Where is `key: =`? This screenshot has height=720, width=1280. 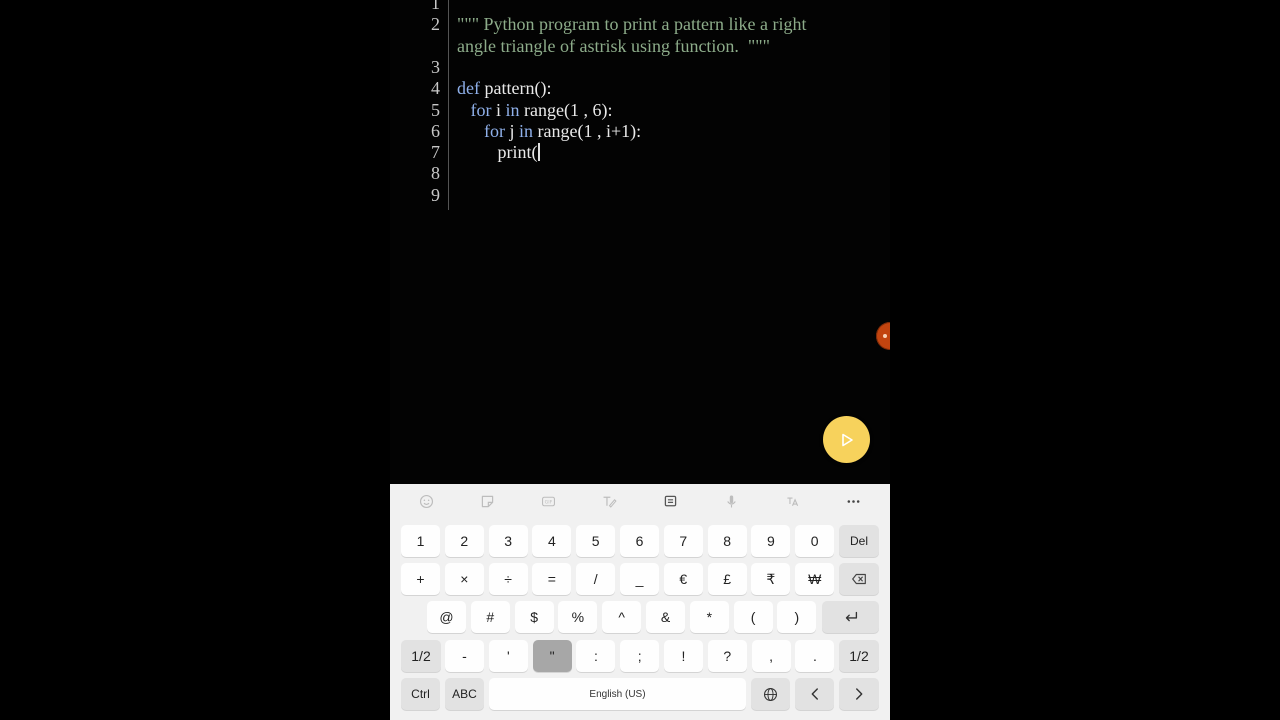
key: = is located at coordinates (552, 579).